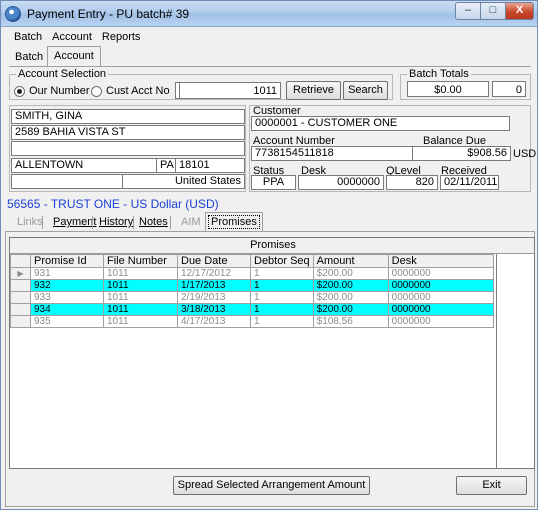  I want to click on exit-button-label: Exit, so click(491, 485).